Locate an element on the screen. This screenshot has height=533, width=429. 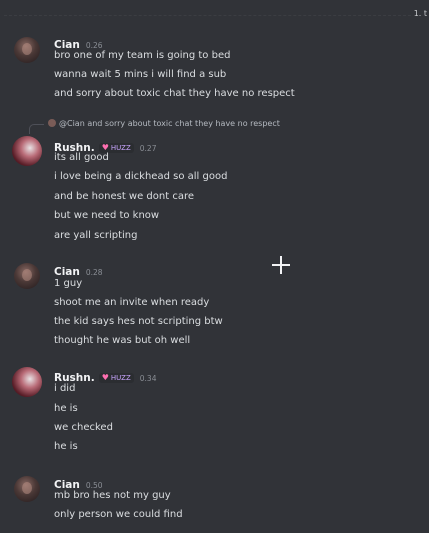
message-line: are yall scripting is located at coordinates (96, 235).